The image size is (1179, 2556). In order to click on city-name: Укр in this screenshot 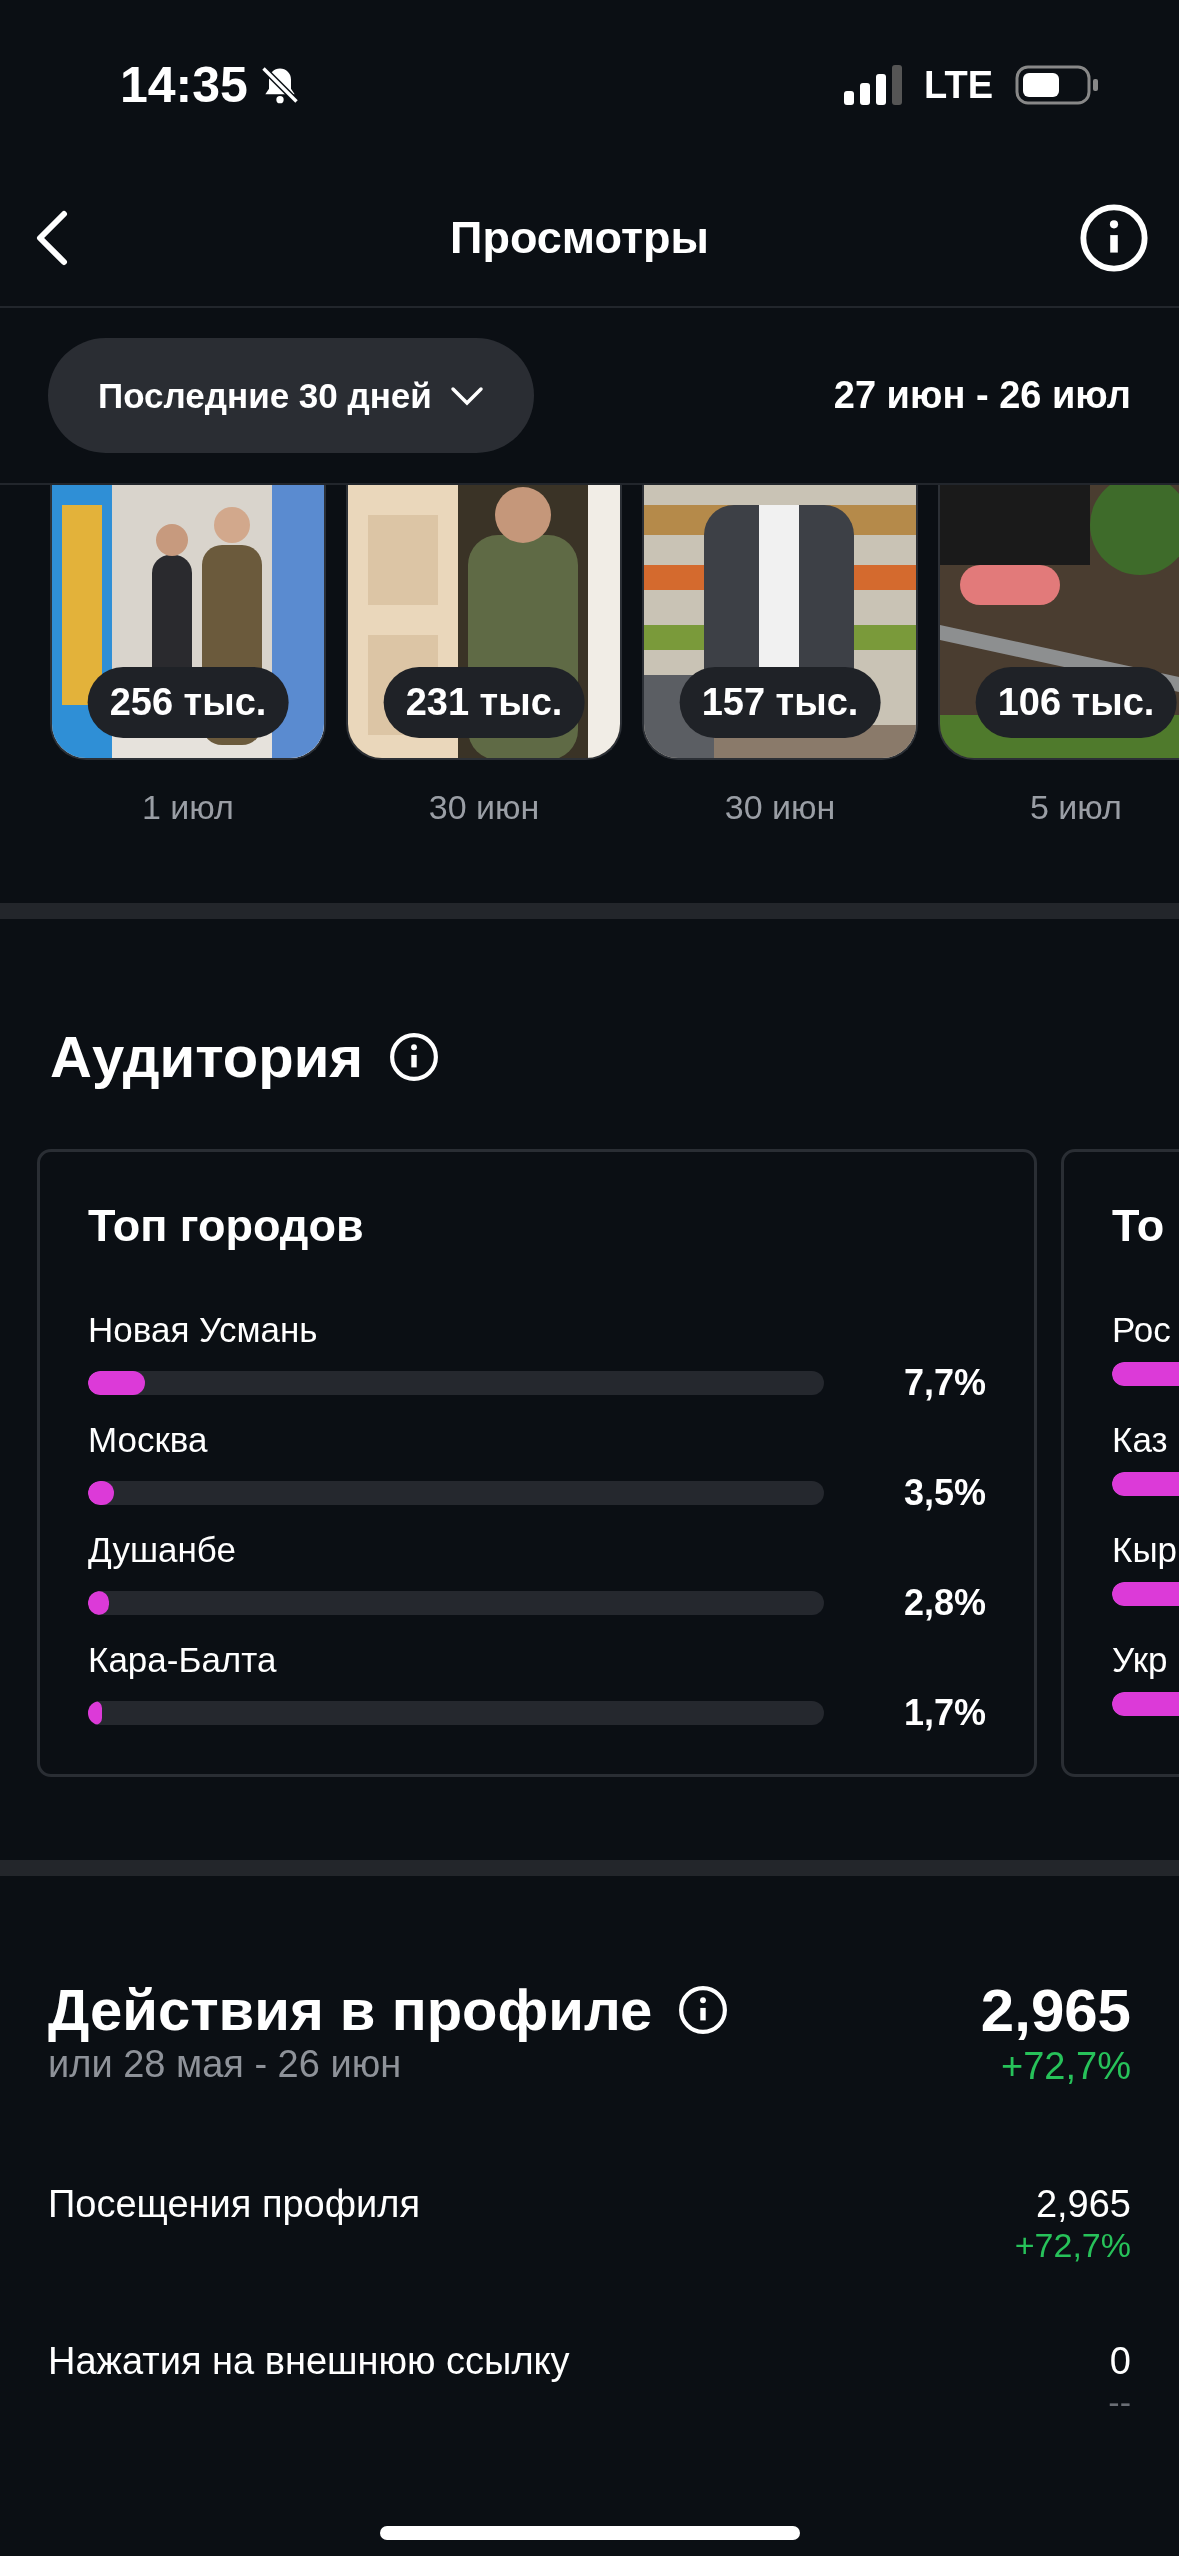, I will do `click(1140, 1660)`.